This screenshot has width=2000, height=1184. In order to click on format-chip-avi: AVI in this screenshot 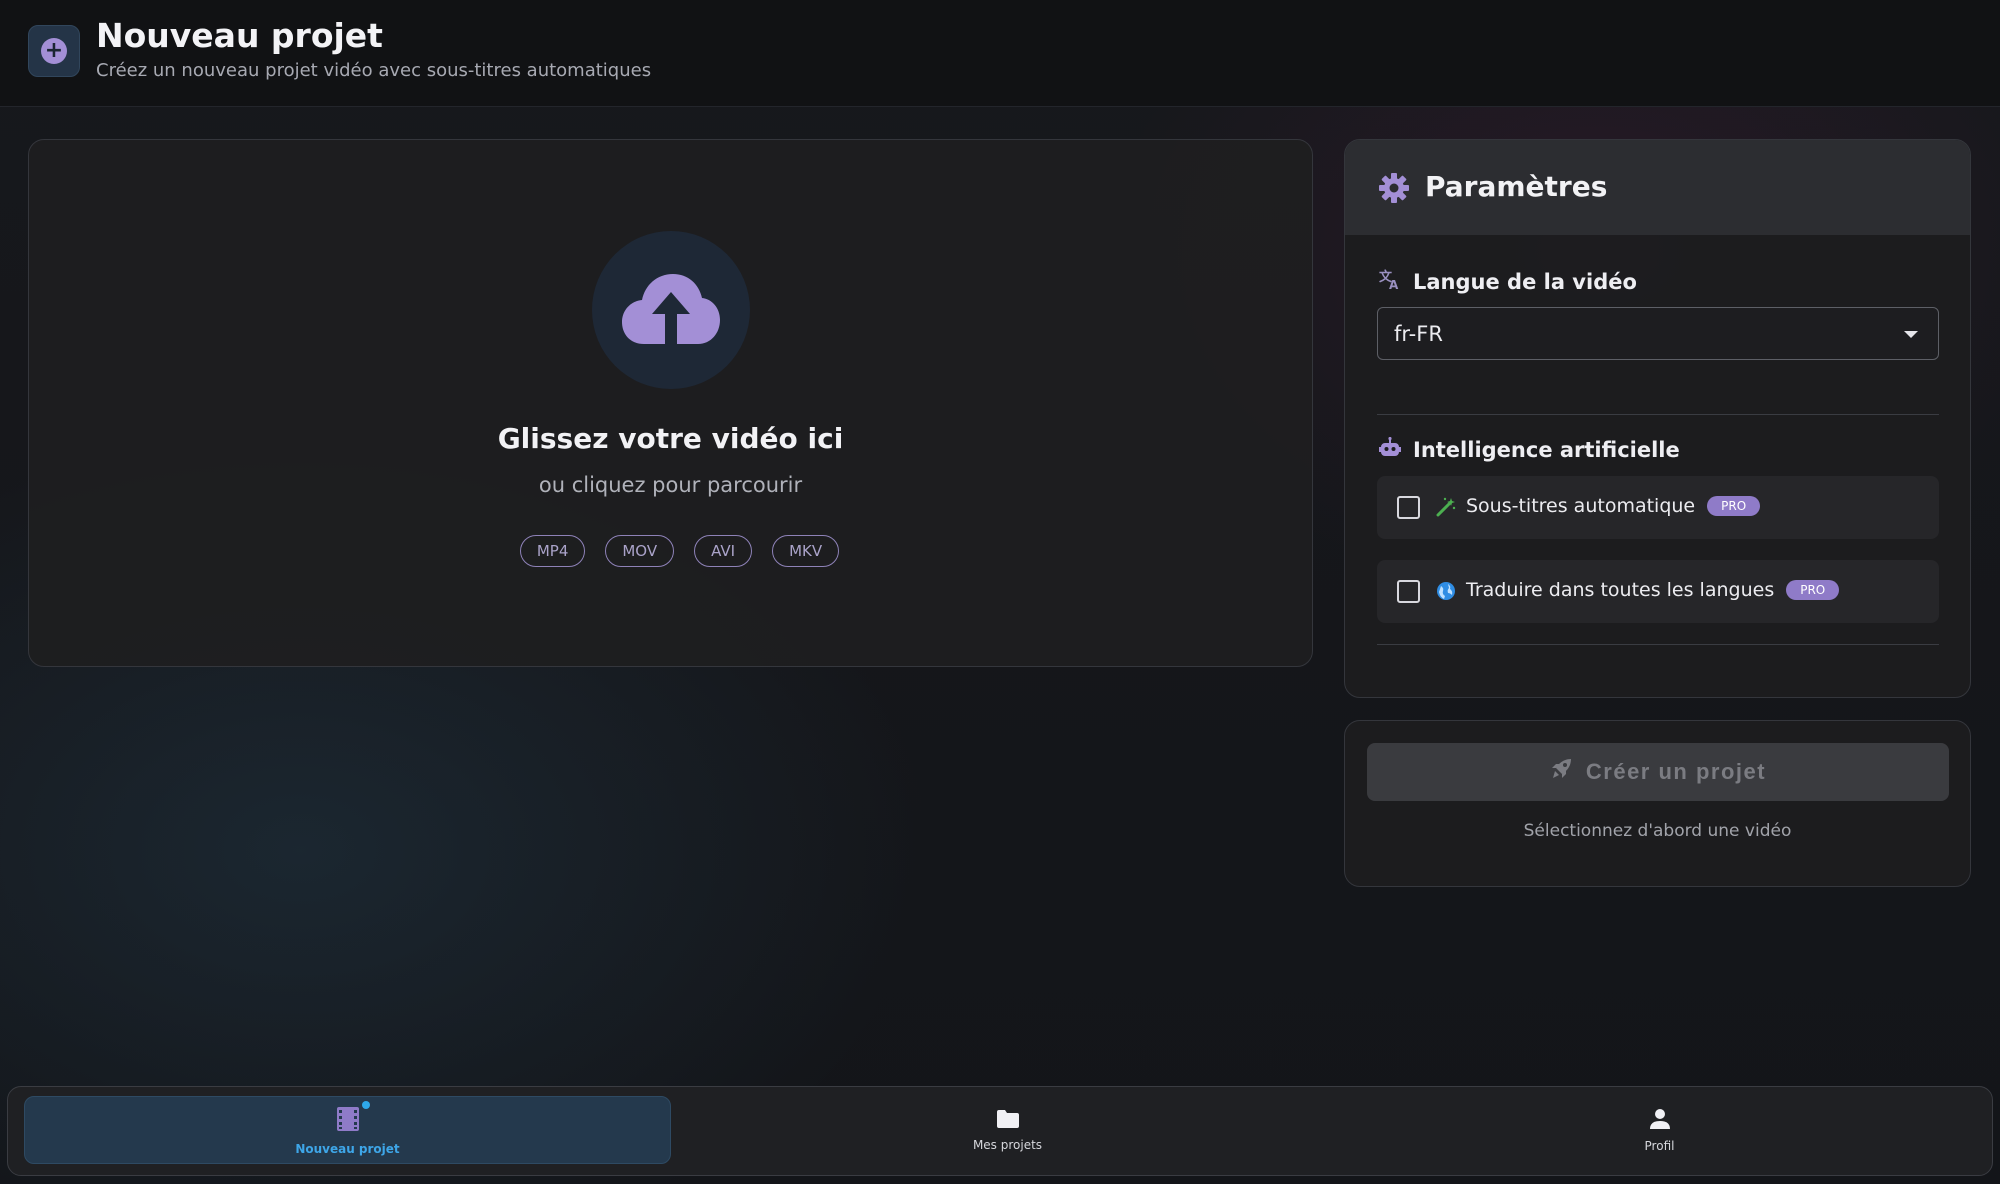, I will do `click(723, 551)`.